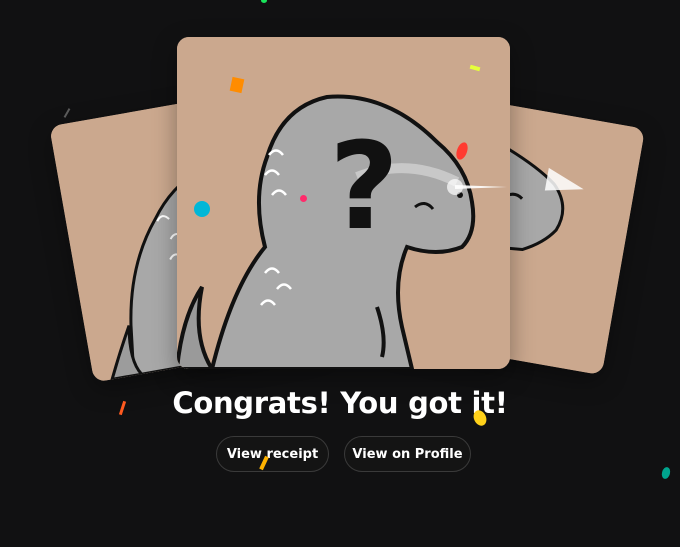  Describe the element at coordinates (202, 209) in the screenshot. I see `confetti-cyan` at that location.